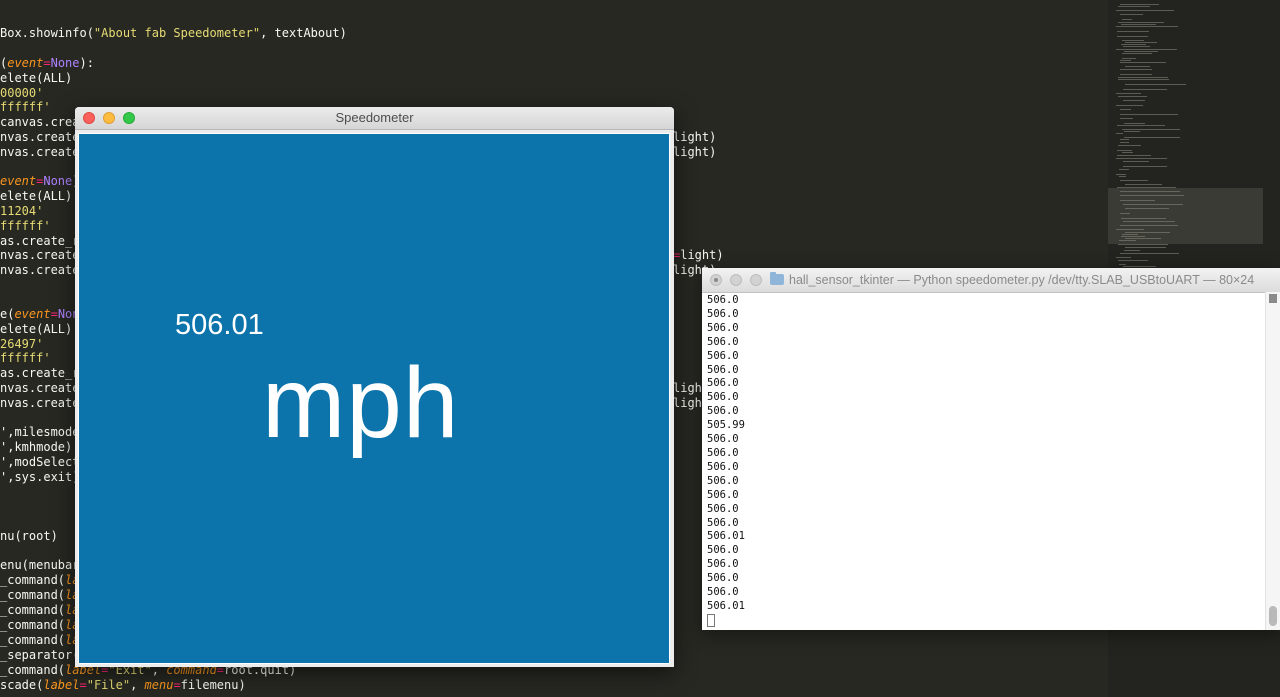 Image resolution: width=1280 pixels, height=697 pixels. What do you see at coordinates (40, 655) in the screenshot?
I see `code-token: _separator(` at bounding box center [40, 655].